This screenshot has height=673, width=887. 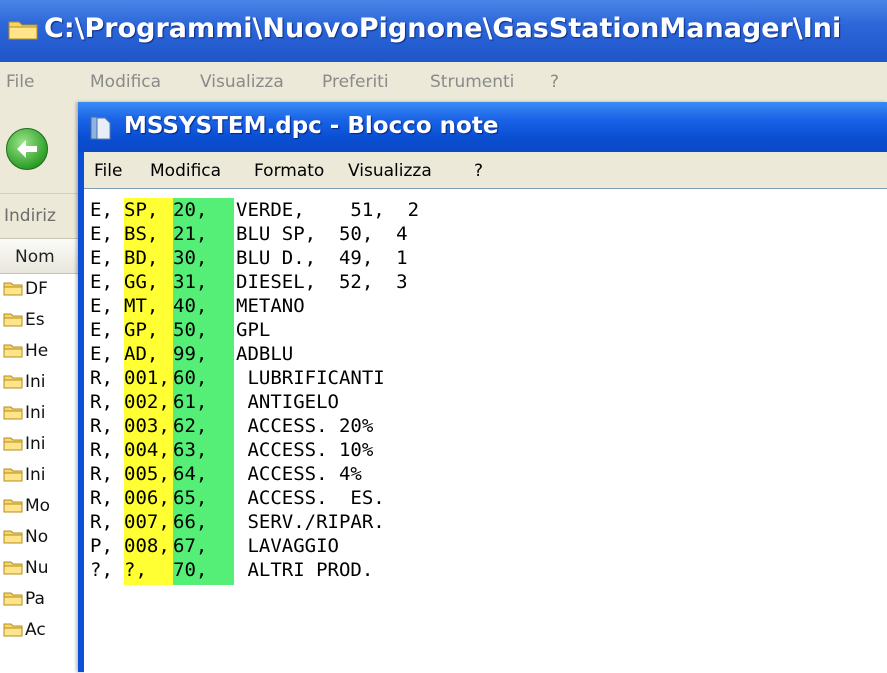 What do you see at coordinates (390, 171) in the screenshot?
I see `menu-visualizza: Visualizza` at bounding box center [390, 171].